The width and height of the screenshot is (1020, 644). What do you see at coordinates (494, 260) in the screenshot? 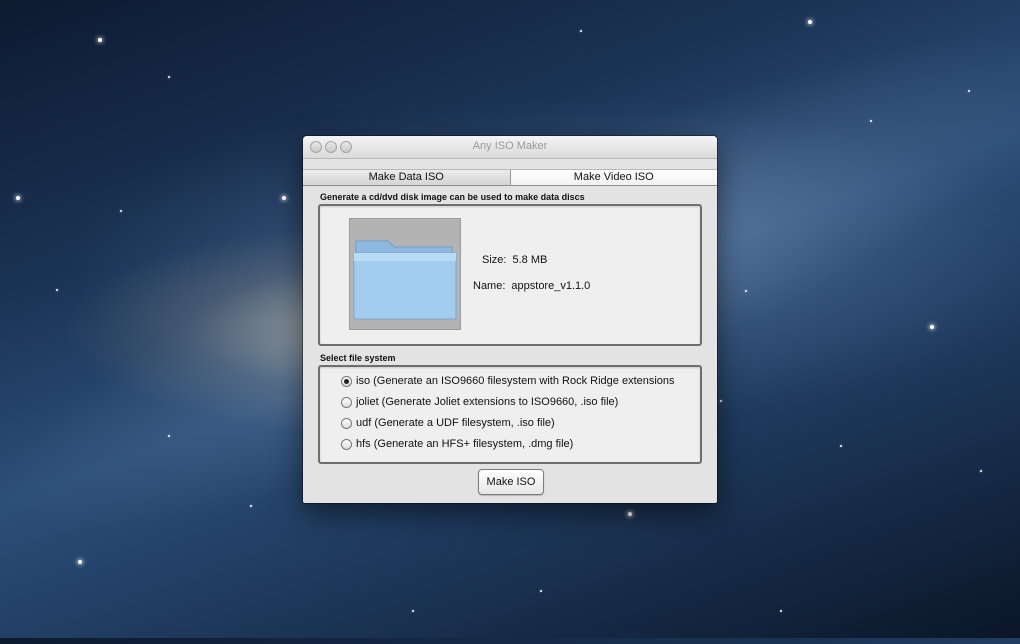
I see `size-label: Size:` at bounding box center [494, 260].